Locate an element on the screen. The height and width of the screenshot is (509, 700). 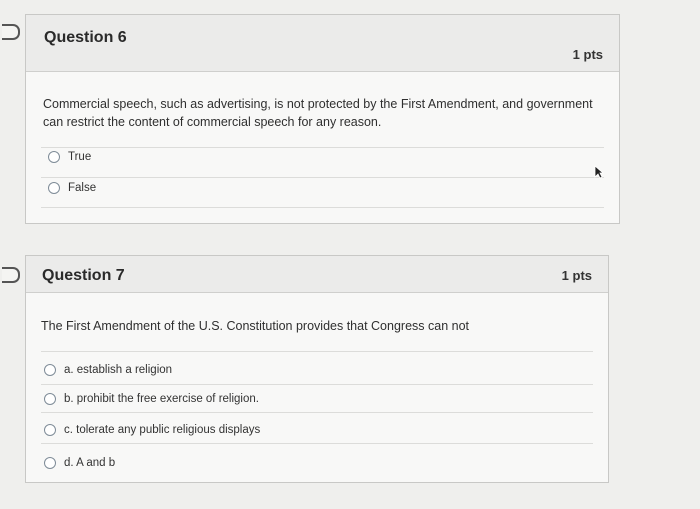
answer-option-label: a. establish a religion is located at coordinates (118, 370).